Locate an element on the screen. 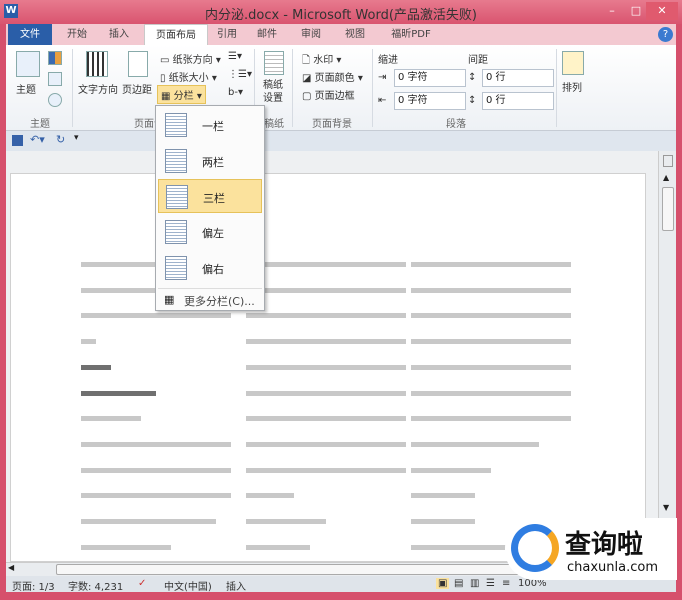 Image resolution: width=682 pixels, height=600 pixels. undo-icon: ↶▾ is located at coordinates (37, 139).